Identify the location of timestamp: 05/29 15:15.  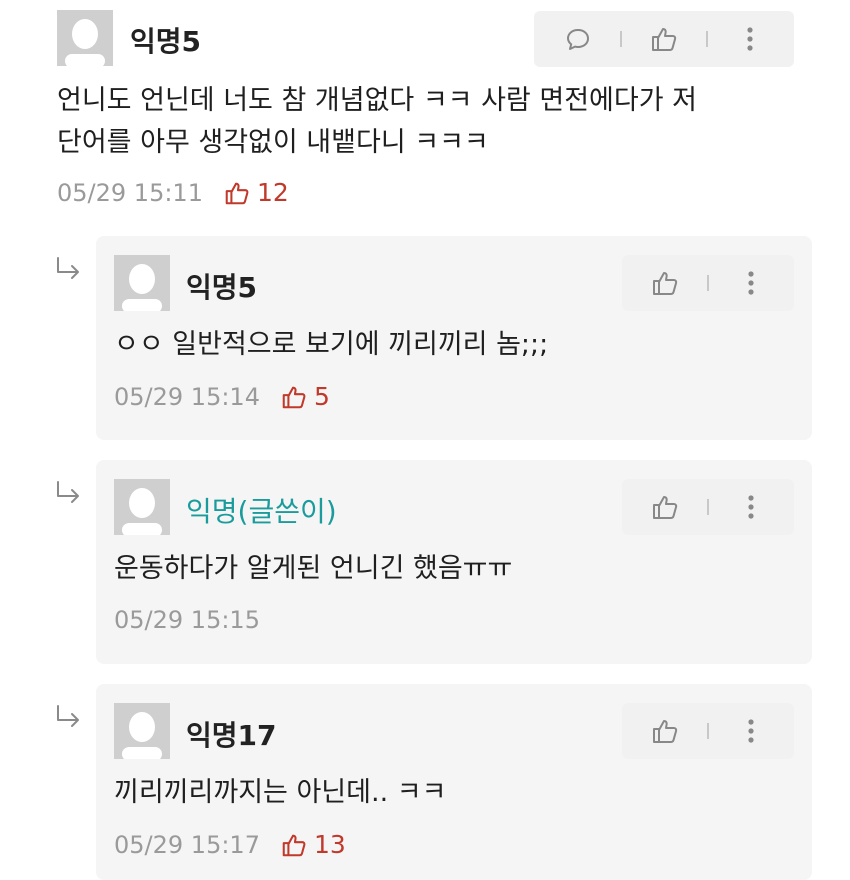
(187, 620).